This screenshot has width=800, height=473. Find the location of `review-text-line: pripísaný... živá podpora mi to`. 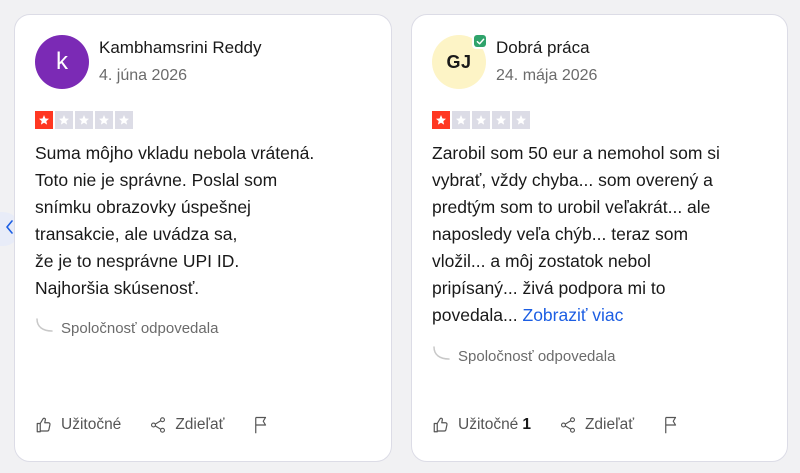

review-text-line: pripísaný... živá podpora mi to is located at coordinates (549, 288).